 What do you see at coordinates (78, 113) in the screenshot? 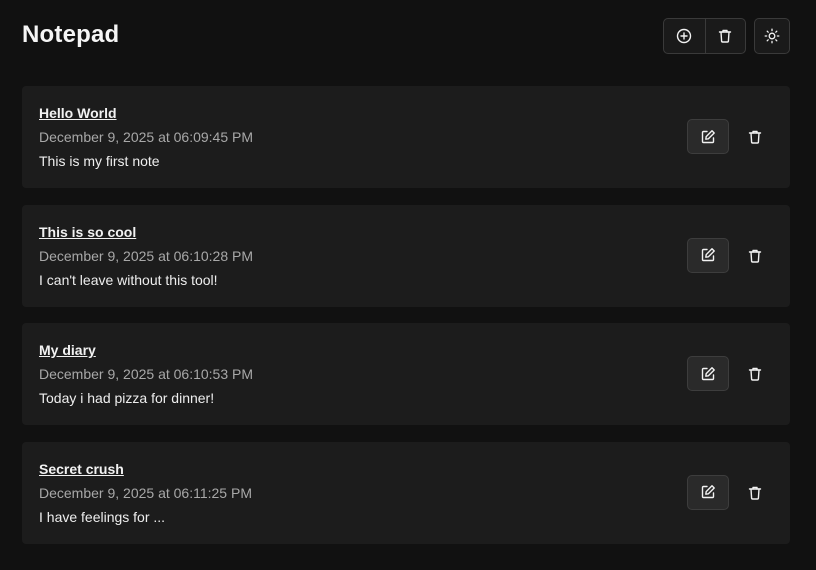
I see `note-title: Hello World` at bounding box center [78, 113].